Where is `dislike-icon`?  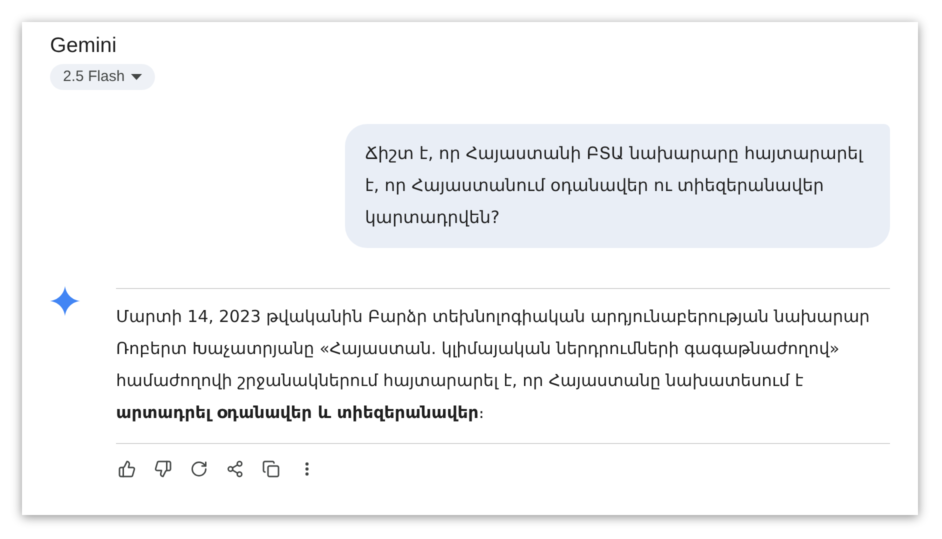 dislike-icon is located at coordinates (163, 469).